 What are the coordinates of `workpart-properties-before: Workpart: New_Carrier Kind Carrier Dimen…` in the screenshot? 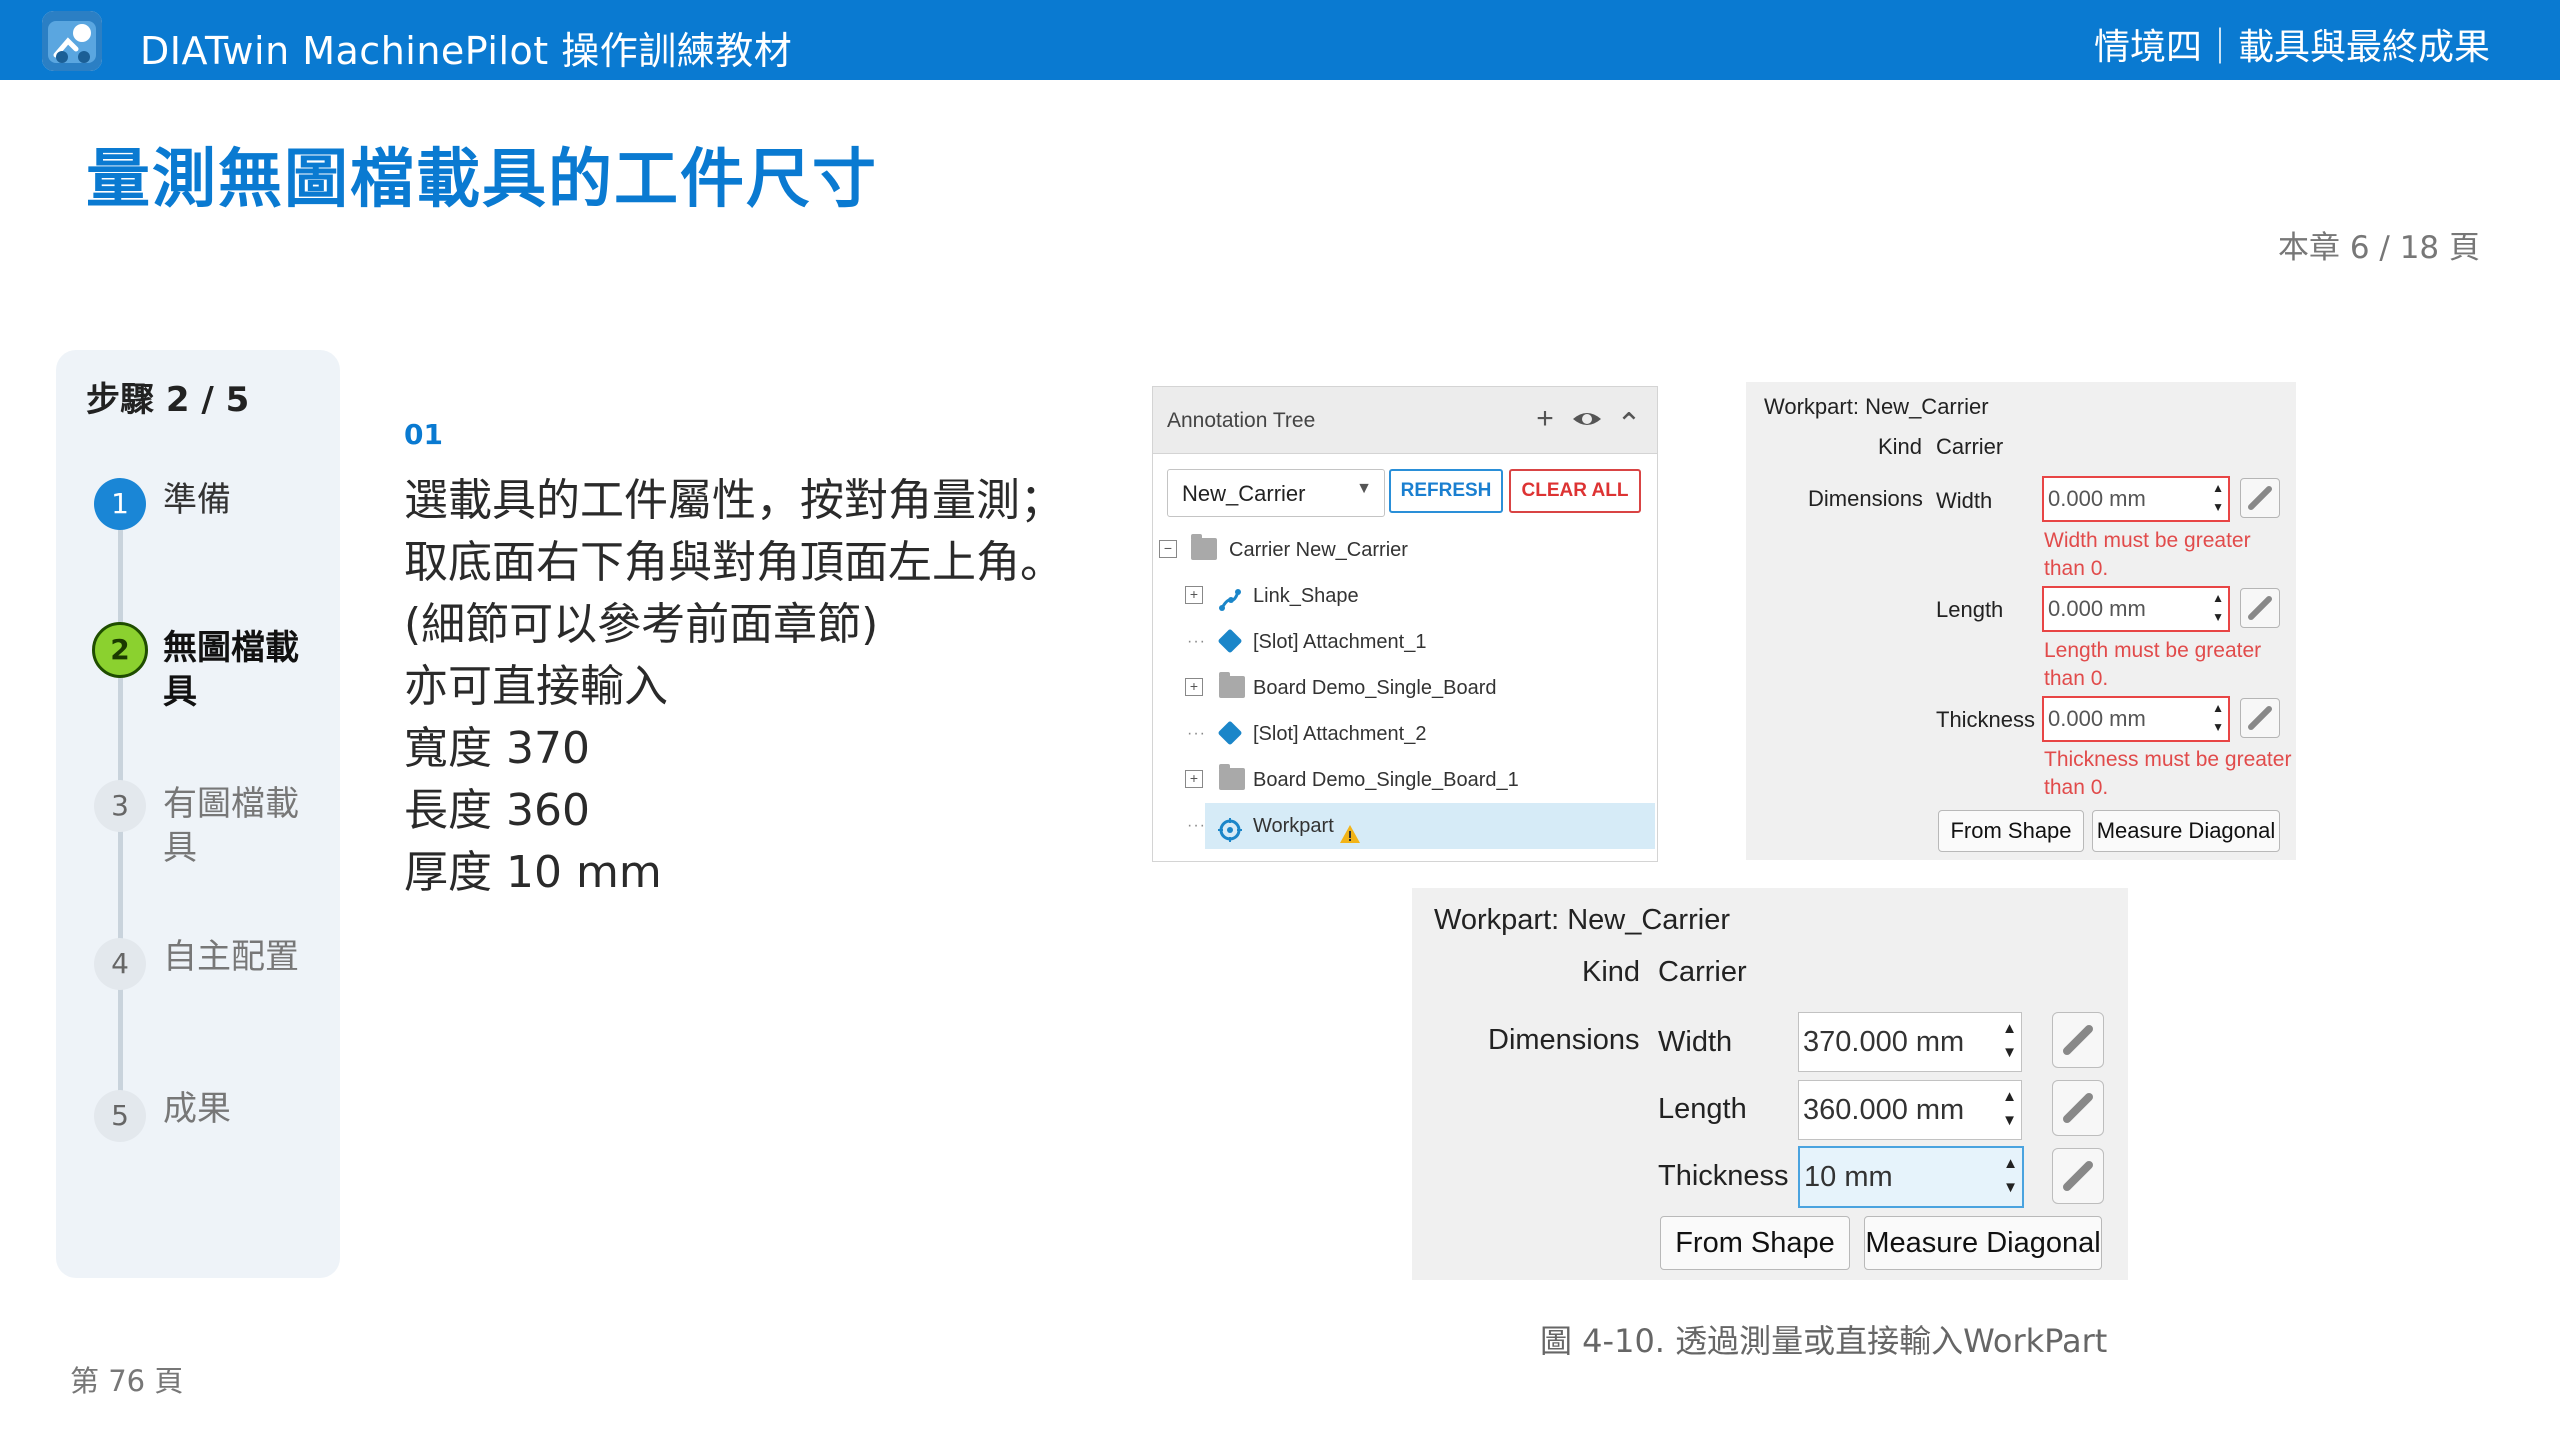 It's located at (2021, 621).